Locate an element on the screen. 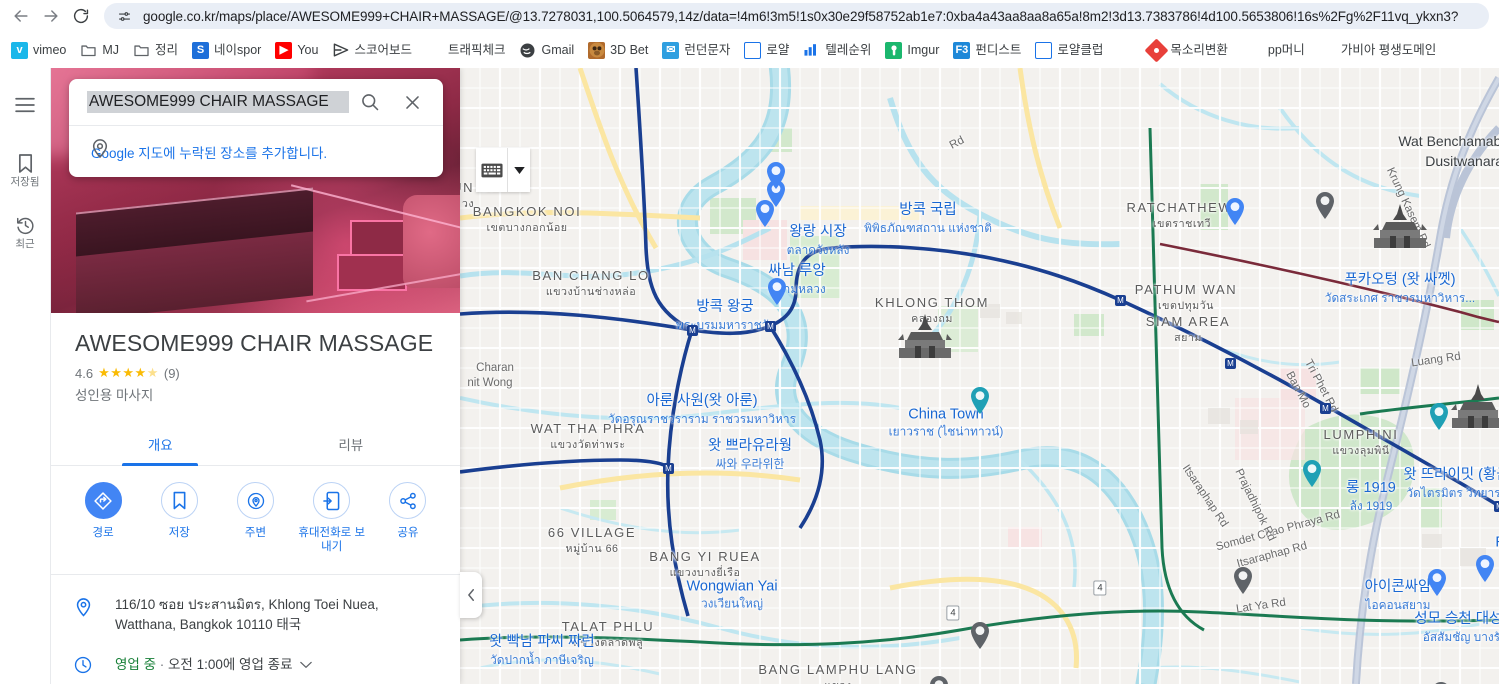  bookmark-item: a 트래픽체크 is located at coordinates (466, 50).